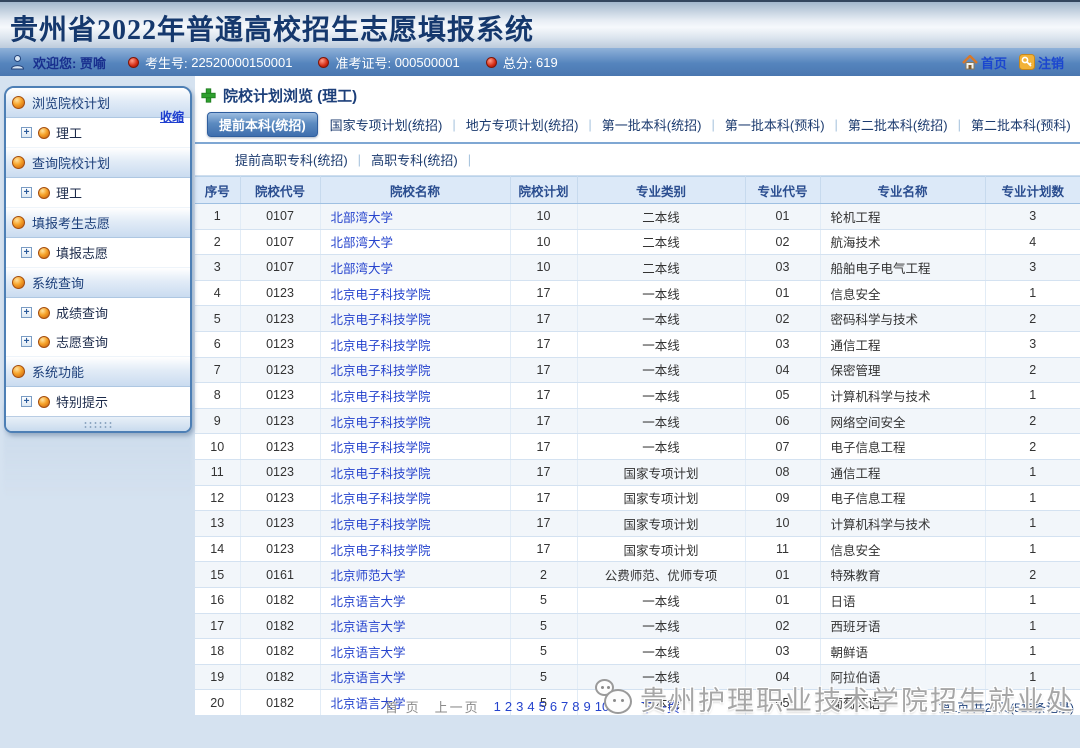  Describe the element at coordinates (98, 341) in the screenshot. I see `sidebar-item: + 志愿查询` at that location.